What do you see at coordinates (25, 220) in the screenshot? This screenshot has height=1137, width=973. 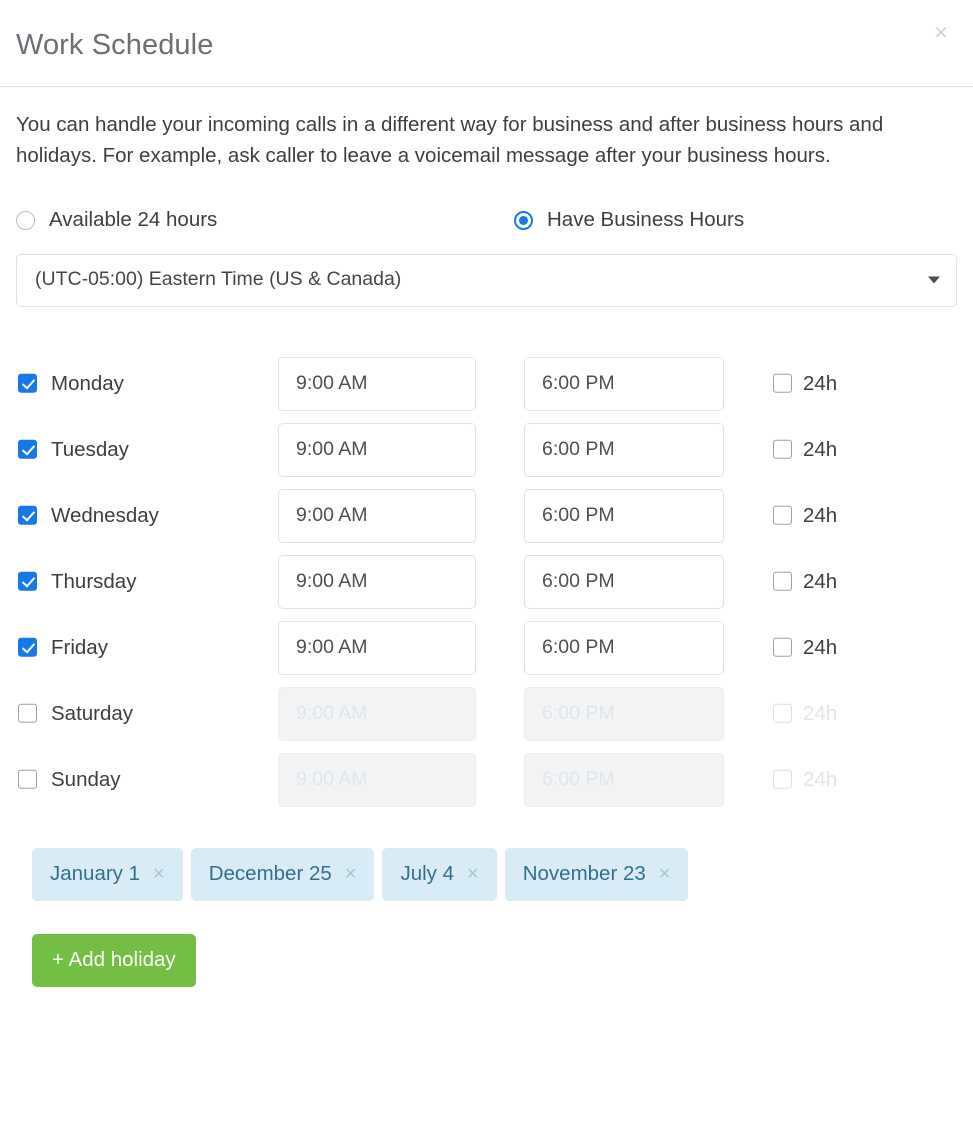 I see `radio-unselected-icon` at bounding box center [25, 220].